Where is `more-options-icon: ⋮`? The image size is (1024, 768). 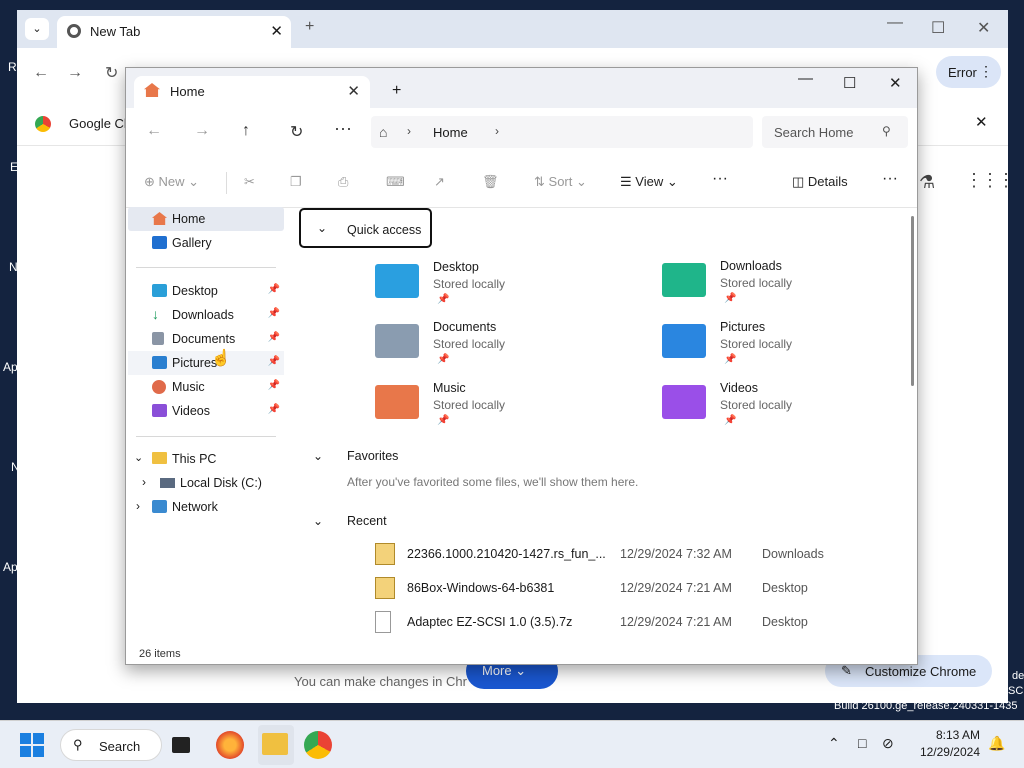 more-options-icon: ⋮ is located at coordinates (986, 71).